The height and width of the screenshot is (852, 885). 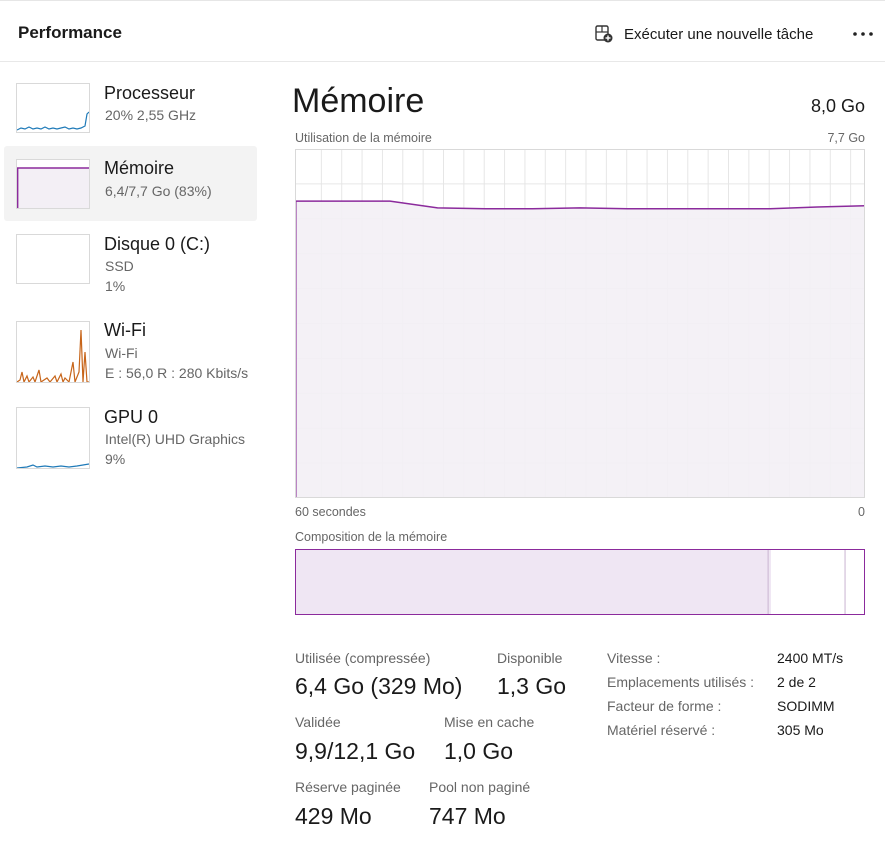 I want to click on sidebar-item-wifi-name: Wi-Fi, so click(x=125, y=330).